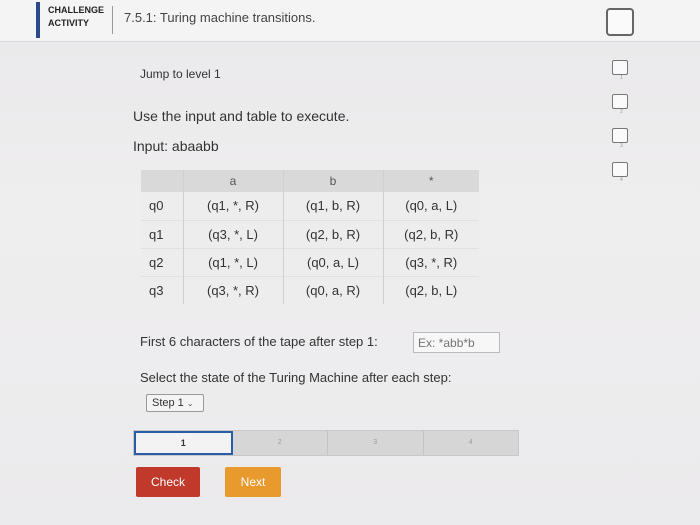  I want to click on state-cell: q1, so click(162, 233).